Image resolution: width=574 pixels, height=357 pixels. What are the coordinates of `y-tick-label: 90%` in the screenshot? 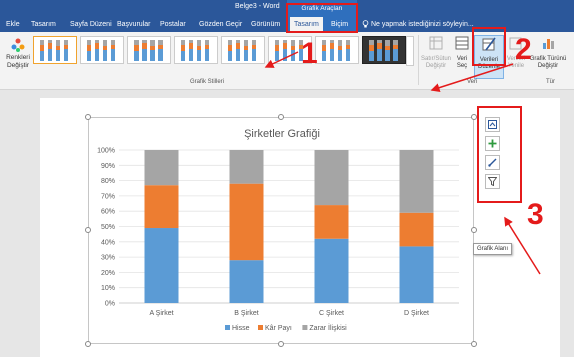 It's located at (108, 166).